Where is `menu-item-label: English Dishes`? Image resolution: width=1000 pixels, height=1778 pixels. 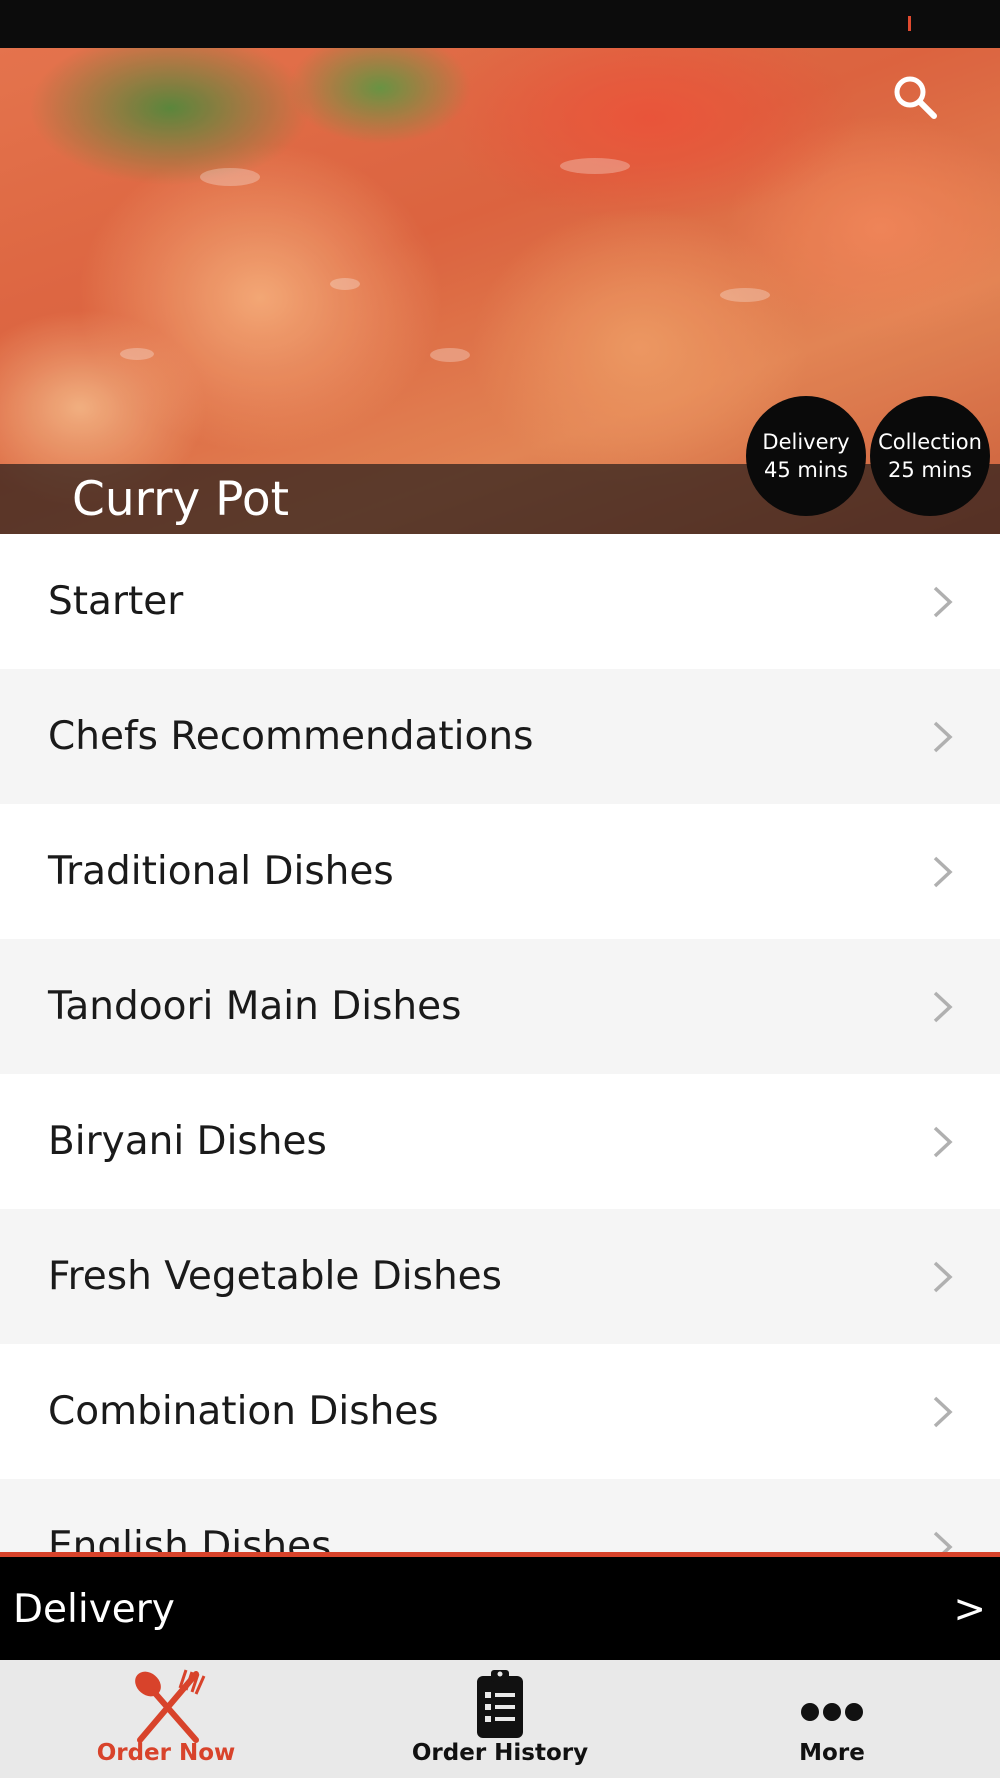 menu-item-label: English Dishes is located at coordinates (190, 1539).